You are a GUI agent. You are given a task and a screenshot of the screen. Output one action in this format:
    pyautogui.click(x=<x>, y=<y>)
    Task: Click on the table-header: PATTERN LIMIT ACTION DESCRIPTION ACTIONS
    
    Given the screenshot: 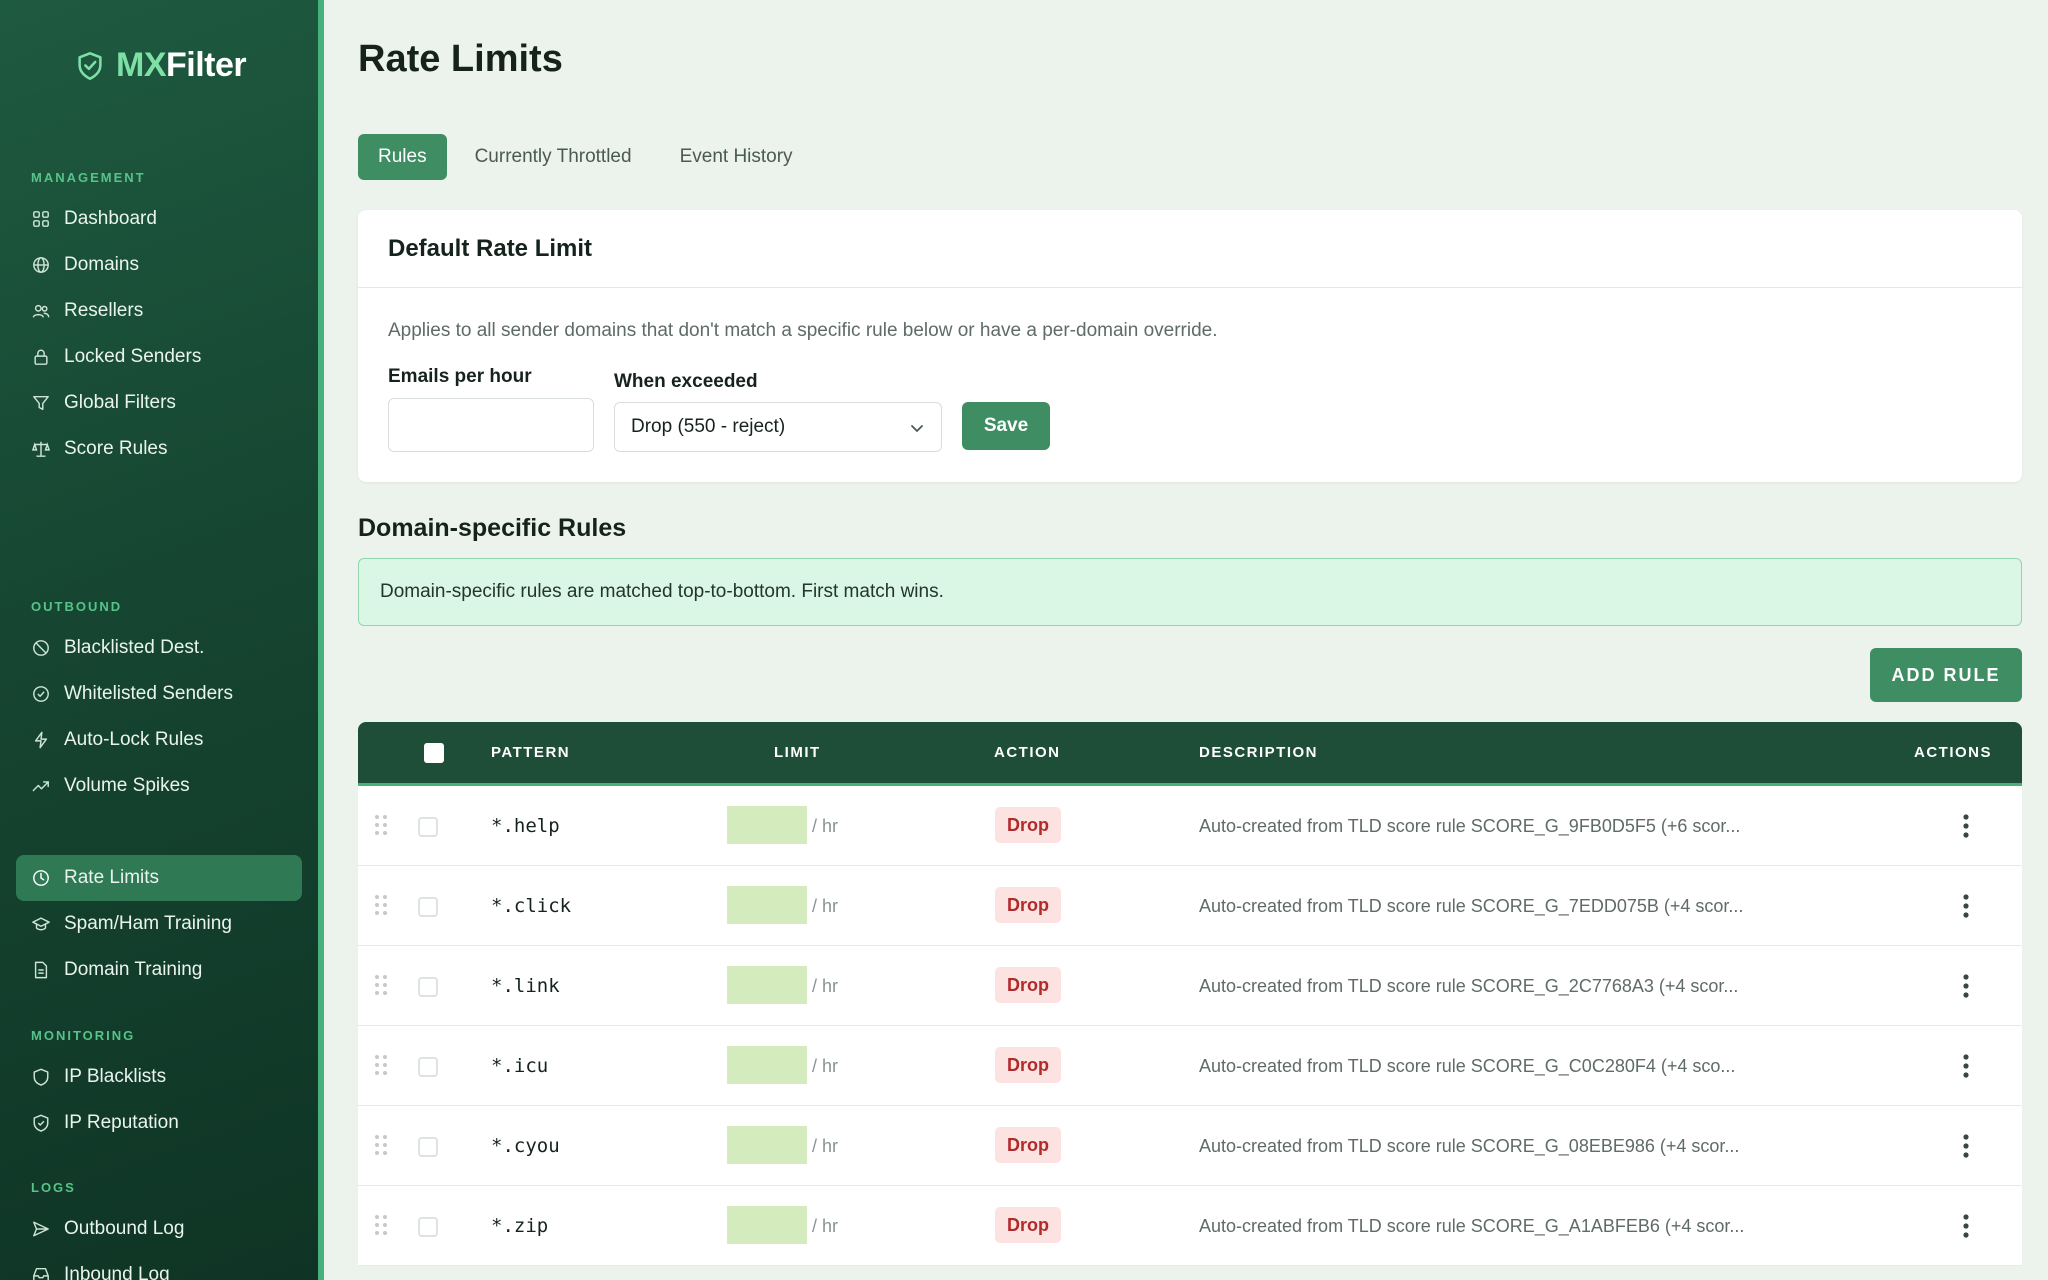 What is the action you would take?
    pyautogui.click(x=1190, y=754)
    